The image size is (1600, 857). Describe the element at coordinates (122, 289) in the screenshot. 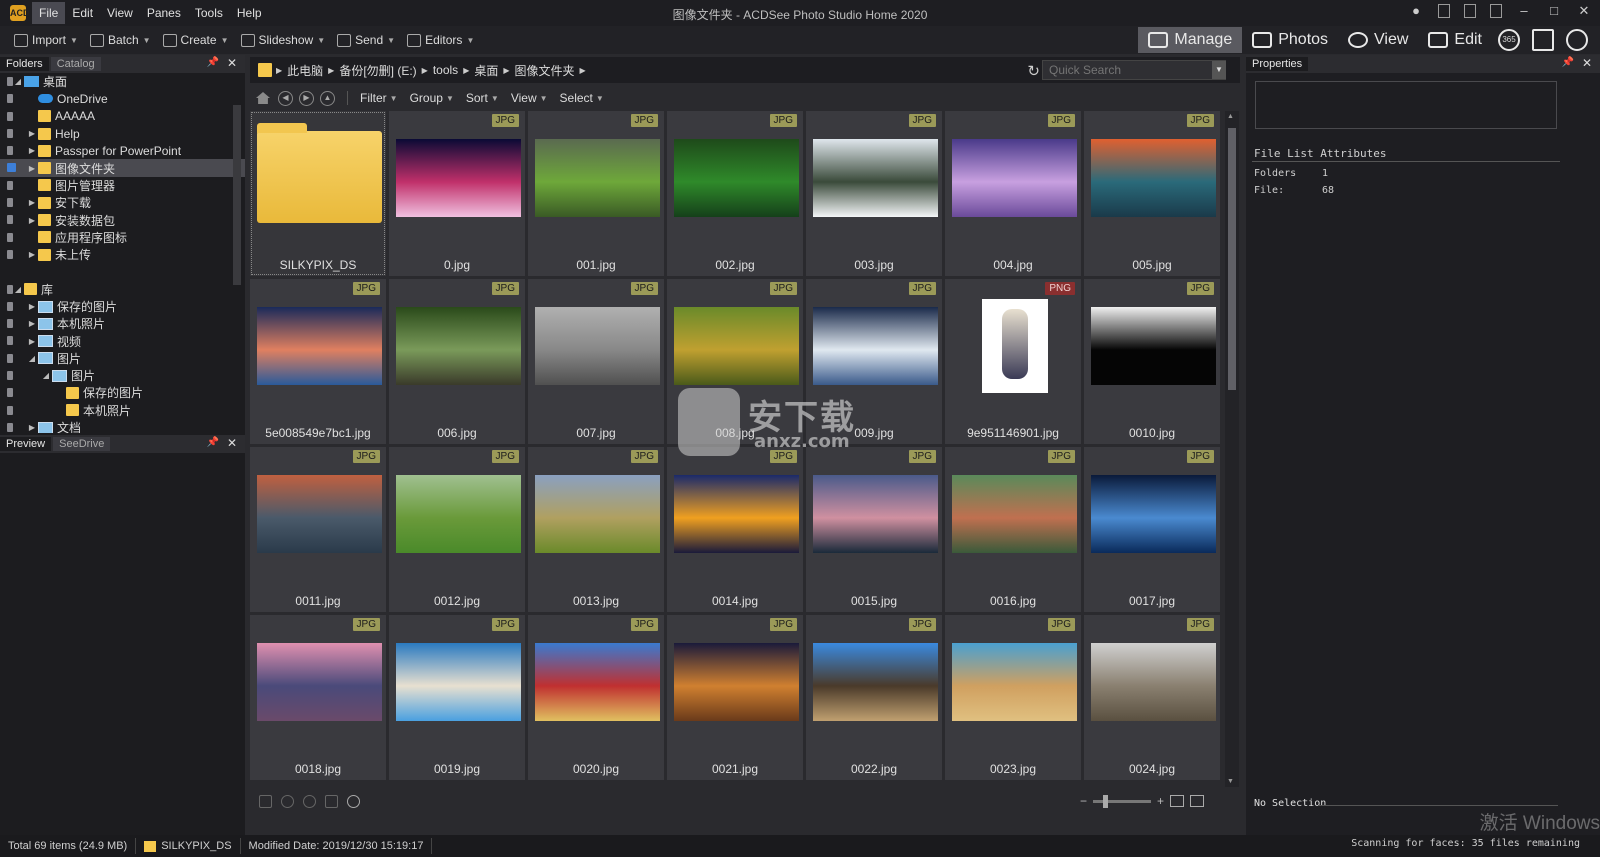

I see `tree-item: ◢ 库` at that location.